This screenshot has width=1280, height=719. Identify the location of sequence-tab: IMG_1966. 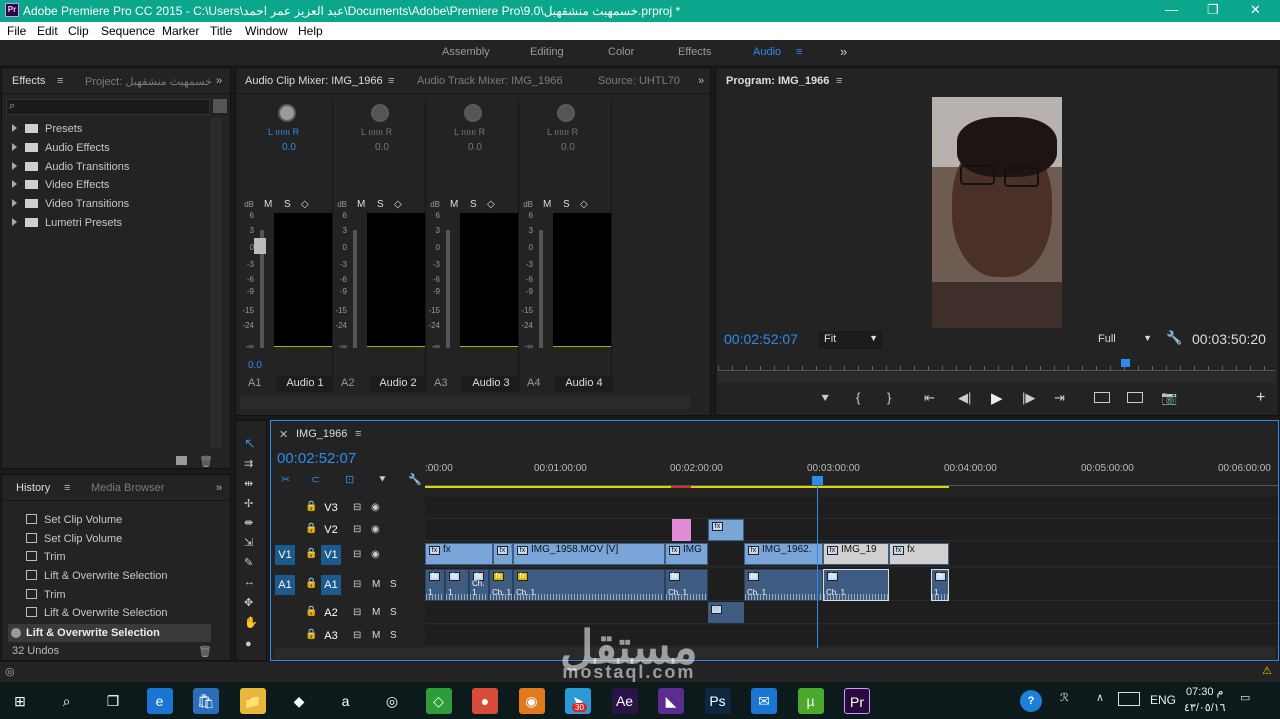
(321, 434).